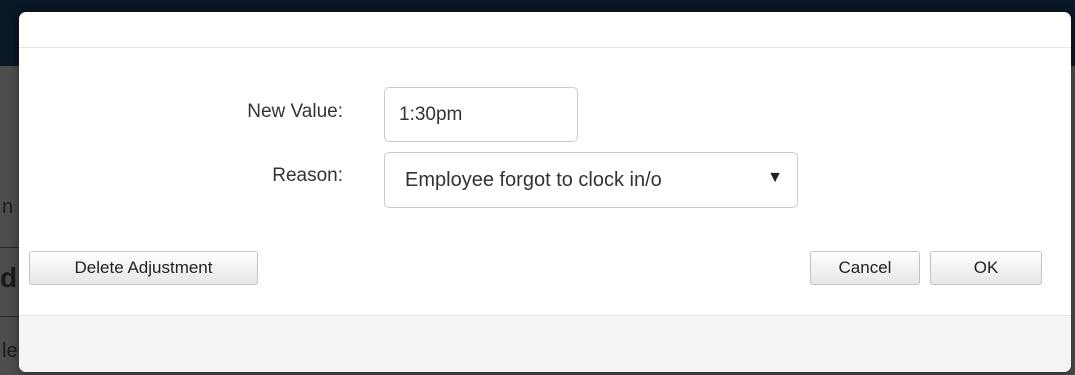 This screenshot has width=1075, height=375. I want to click on background-text-fragment: n, so click(8, 207).